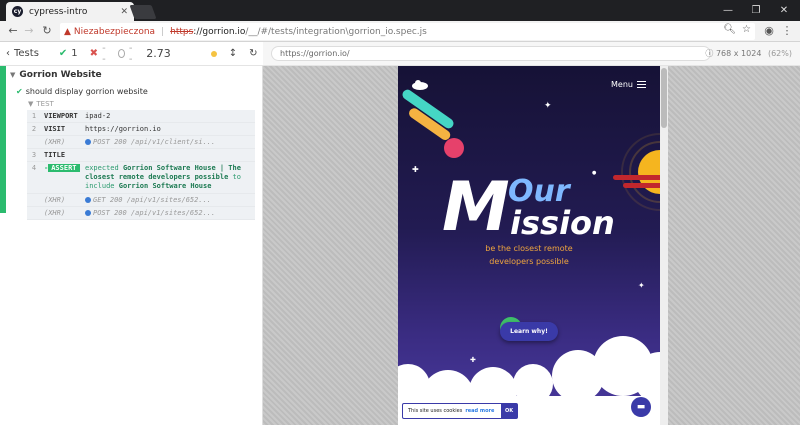 The image size is (800, 425). What do you see at coordinates (34, 155) in the screenshot?
I see `command-number: 3` at bounding box center [34, 155].